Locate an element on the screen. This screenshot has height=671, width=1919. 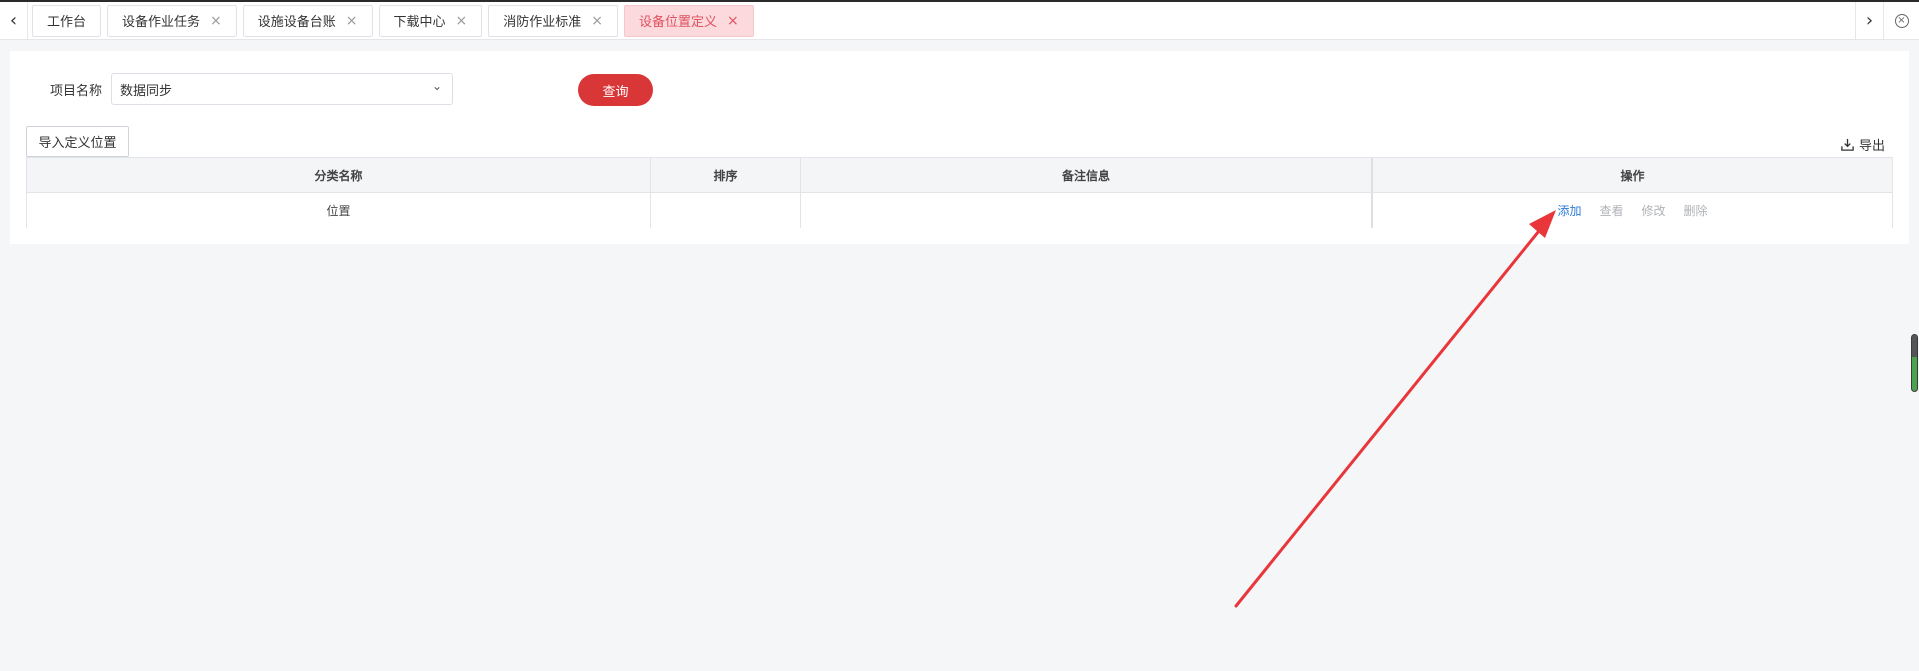
header-remark: 备注信息 is located at coordinates (1087, 175).